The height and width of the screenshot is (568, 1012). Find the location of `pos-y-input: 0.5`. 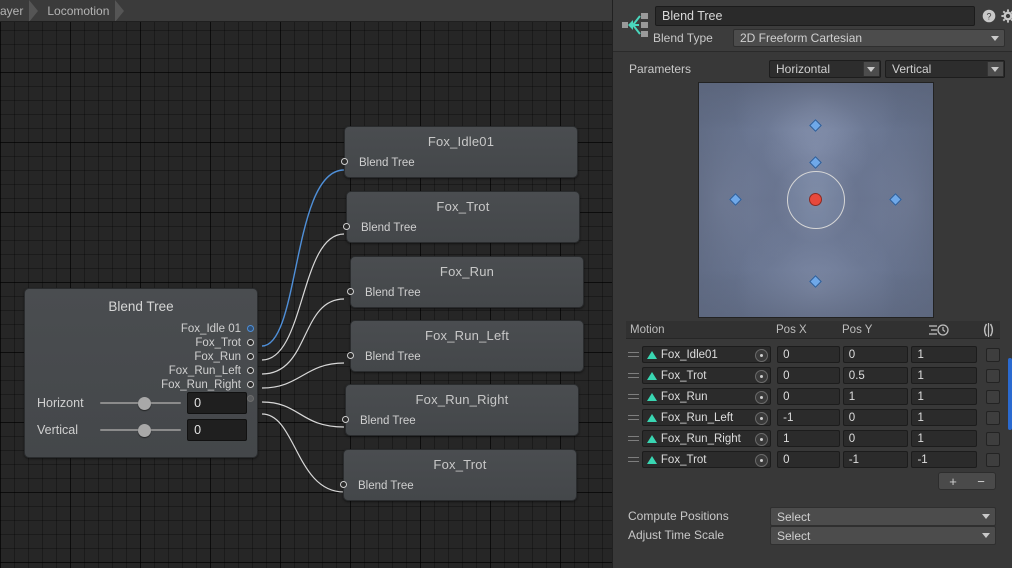

pos-y-input: 0.5 is located at coordinates (875, 375).